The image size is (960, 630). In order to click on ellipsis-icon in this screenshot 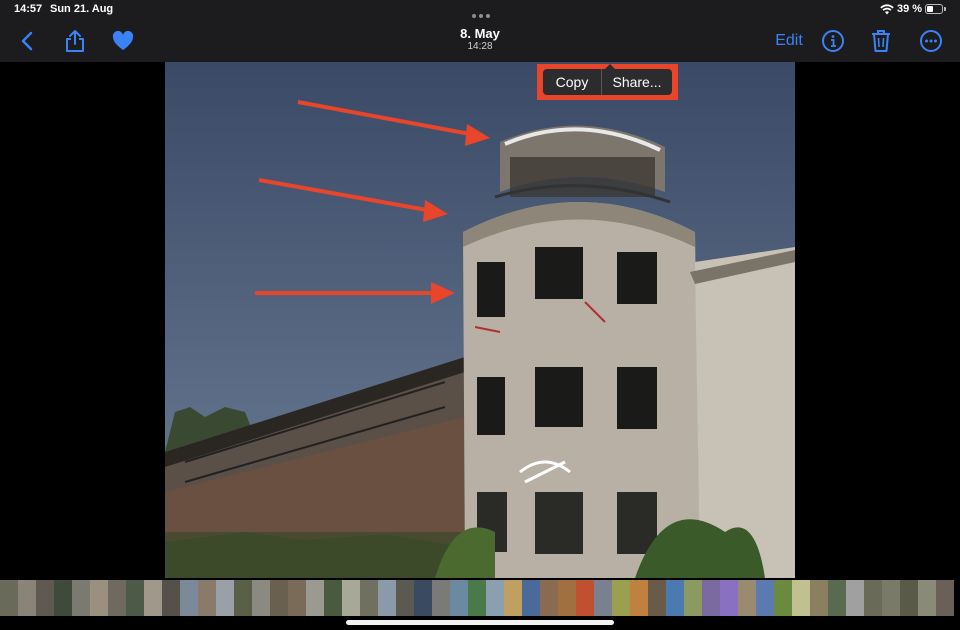, I will do `click(931, 41)`.